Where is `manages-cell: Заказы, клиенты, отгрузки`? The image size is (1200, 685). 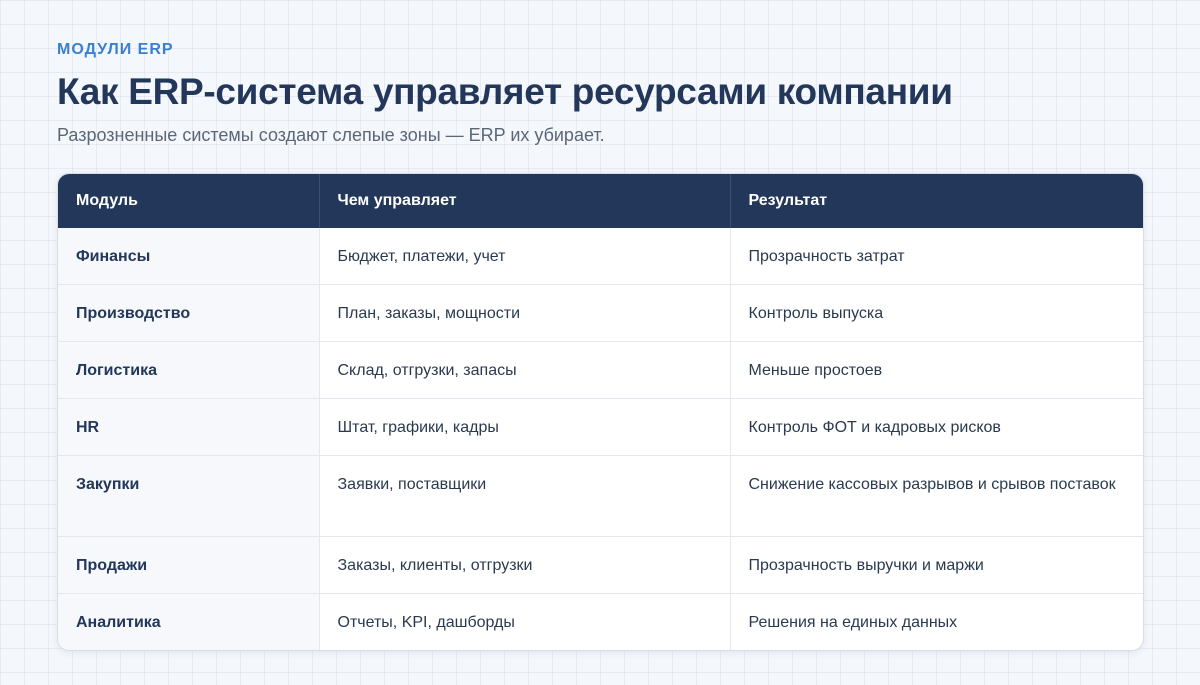
manages-cell: Заказы, клиенты, отгрузки is located at coordinates (525, 565).